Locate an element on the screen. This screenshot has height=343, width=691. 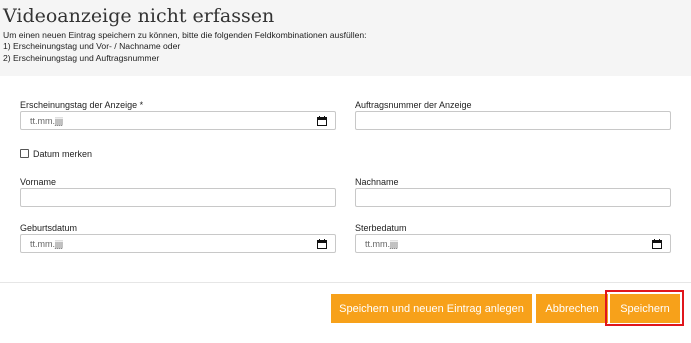
geburtsdatum-label: Geburtsdatum is located at coordinates (49, 228).